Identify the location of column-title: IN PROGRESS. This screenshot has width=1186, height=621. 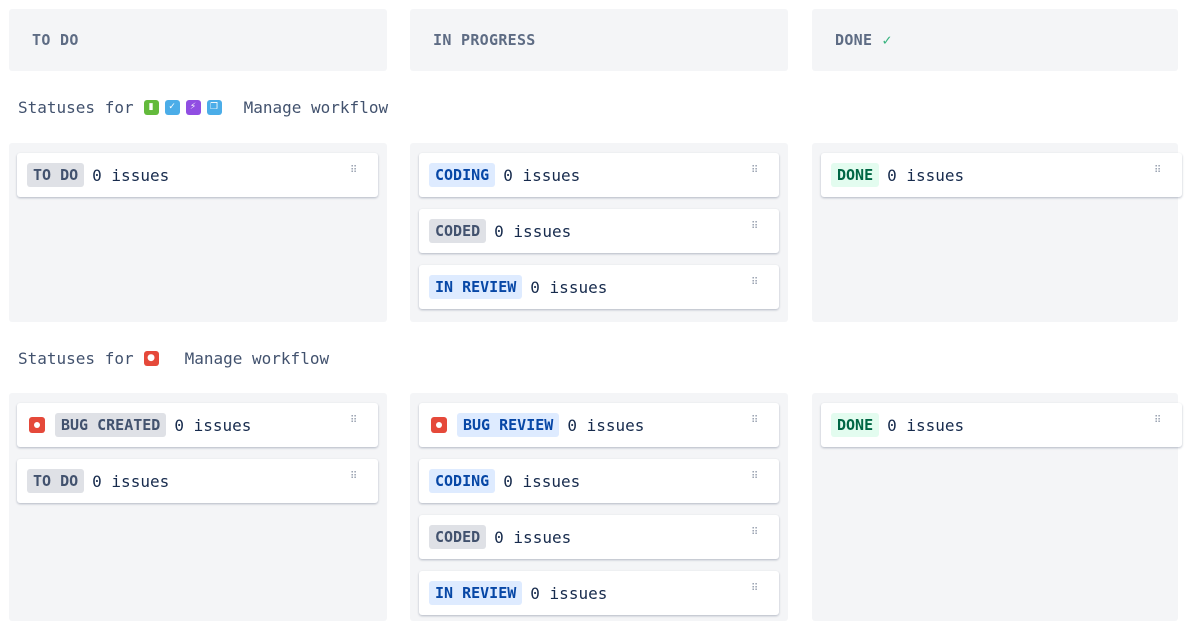
(484, 40).